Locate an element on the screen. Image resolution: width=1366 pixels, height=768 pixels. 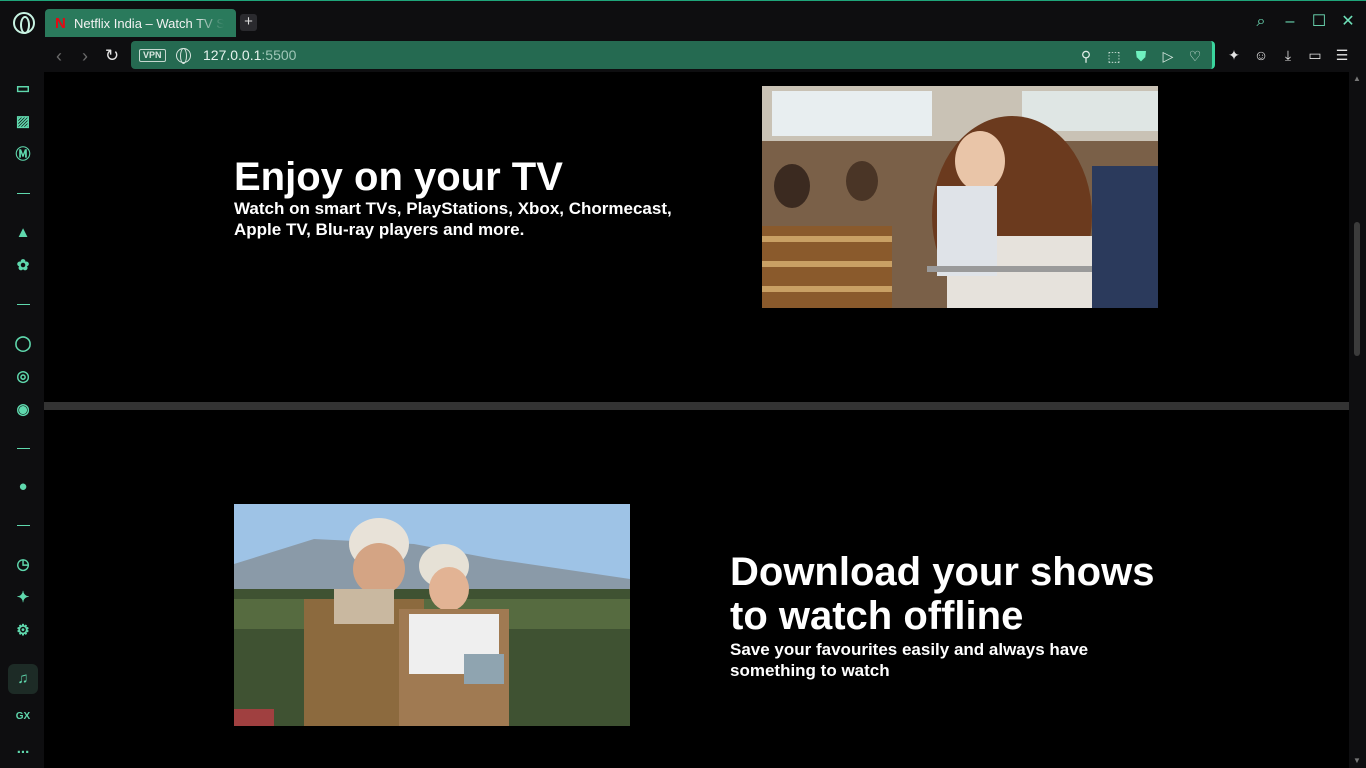
download-icon: ⤓ is located at coordinates (1288, 55).